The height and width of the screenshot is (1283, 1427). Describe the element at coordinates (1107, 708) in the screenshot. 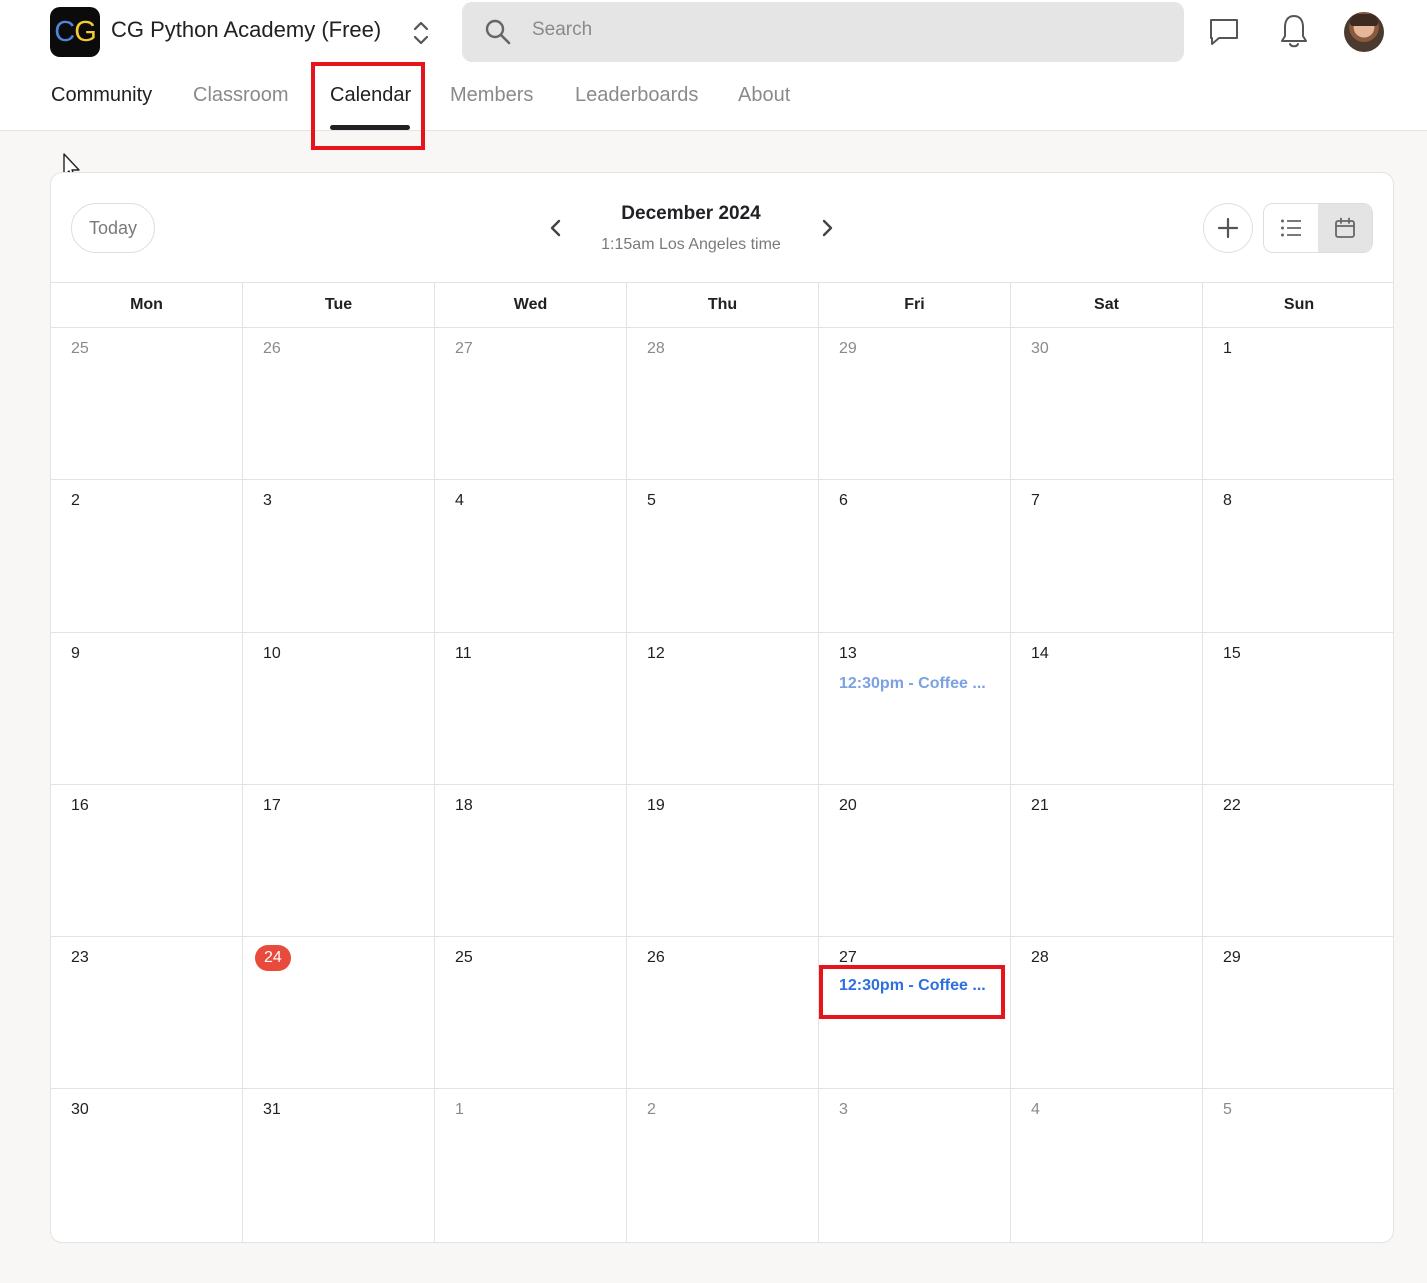

I see `day-cell: 14` at that location.